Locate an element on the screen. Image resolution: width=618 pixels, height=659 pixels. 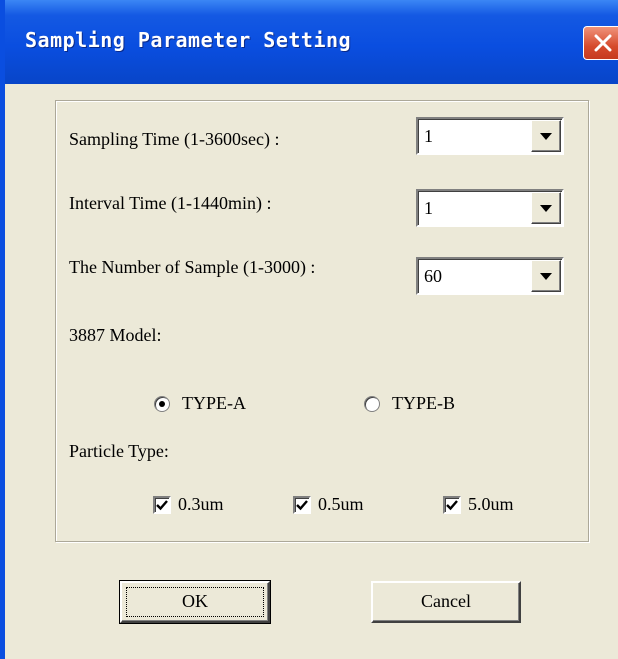
checkbox-5-0um-label: 5.0um is located at coordinates (491, 504).